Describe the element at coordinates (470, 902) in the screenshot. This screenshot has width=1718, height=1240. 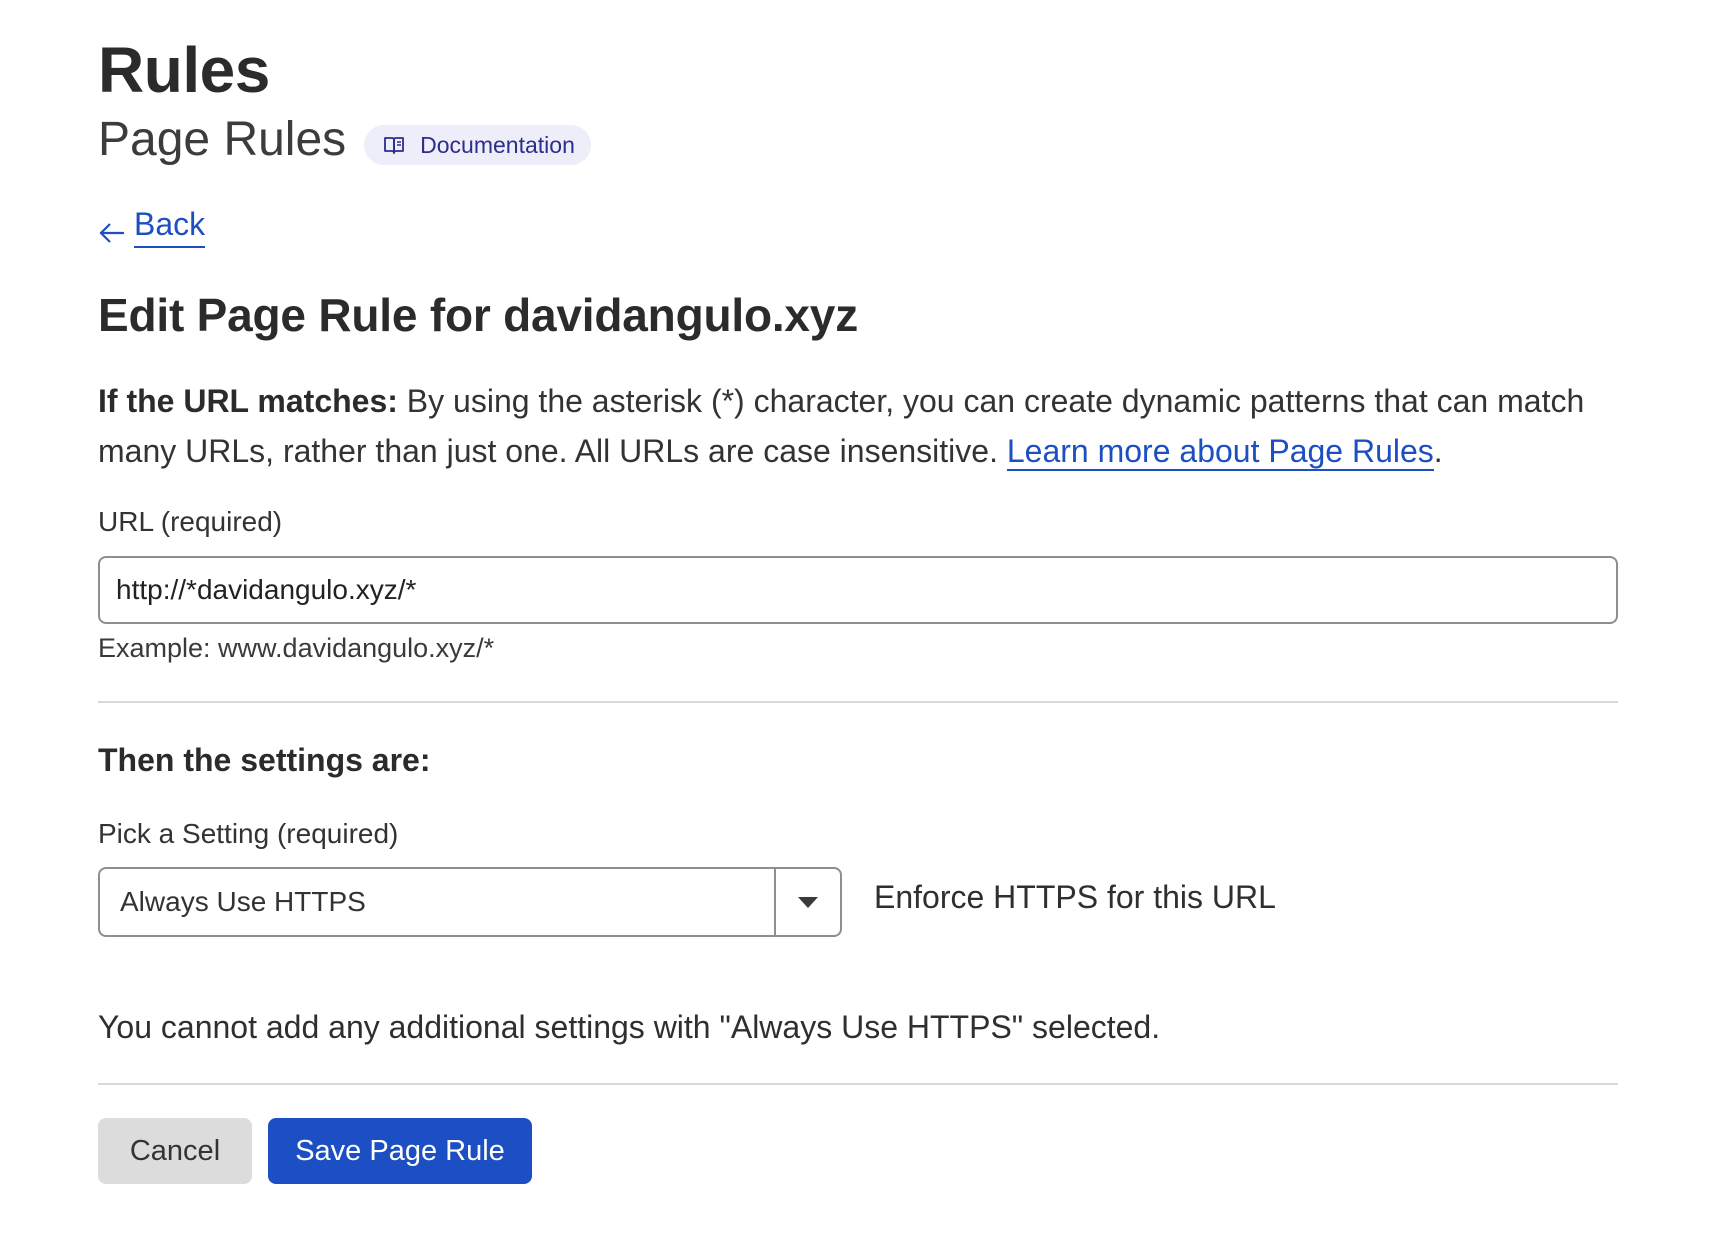
I see `setting-select: Always Use HTTPS` at that location.